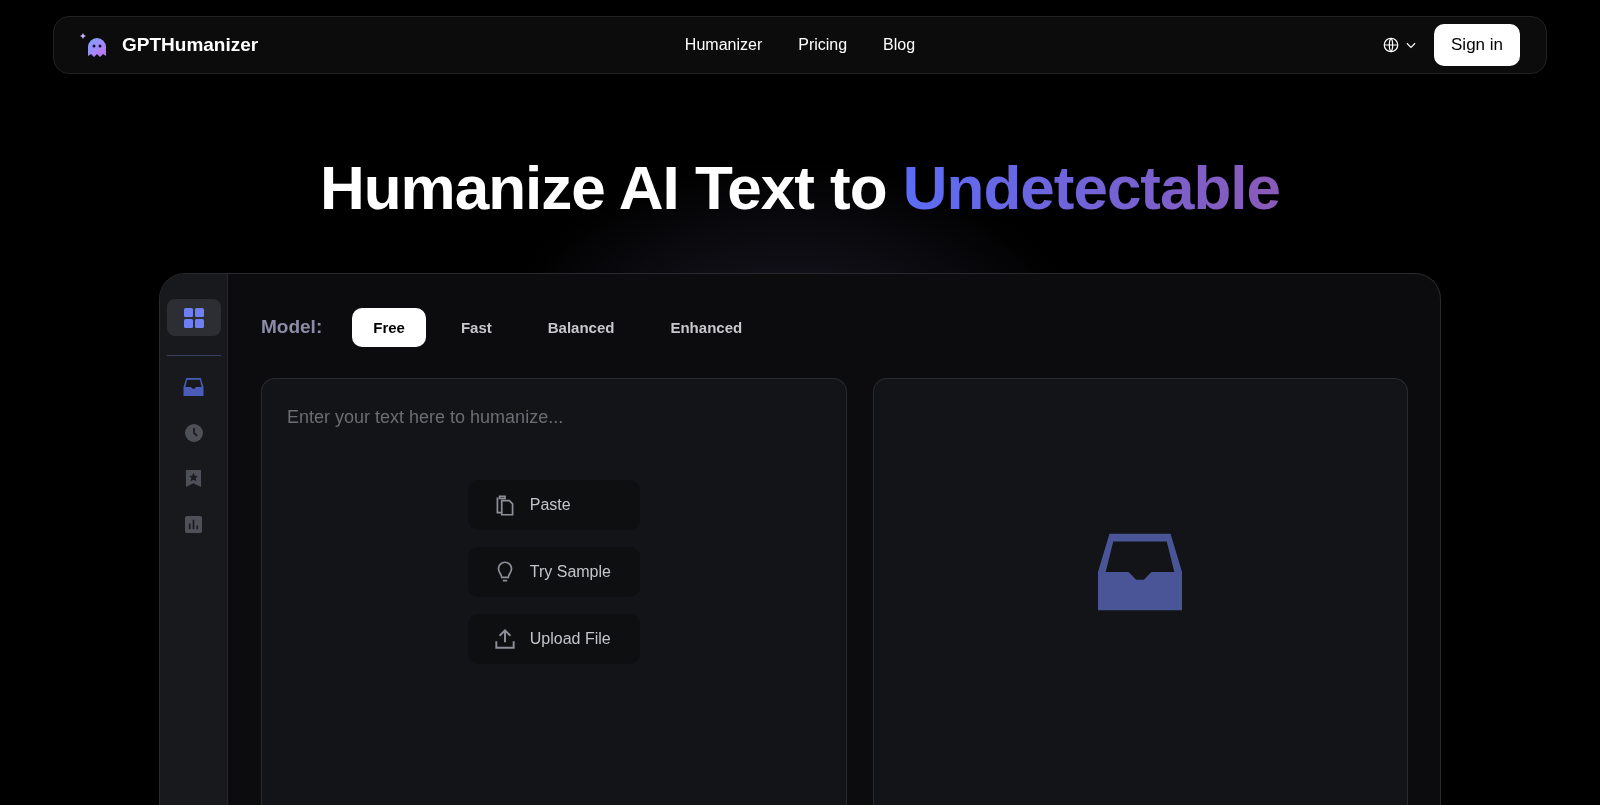  Describe the element at coordinates (193, 386) in the screenshot. I see `inbox-icon` at that location.